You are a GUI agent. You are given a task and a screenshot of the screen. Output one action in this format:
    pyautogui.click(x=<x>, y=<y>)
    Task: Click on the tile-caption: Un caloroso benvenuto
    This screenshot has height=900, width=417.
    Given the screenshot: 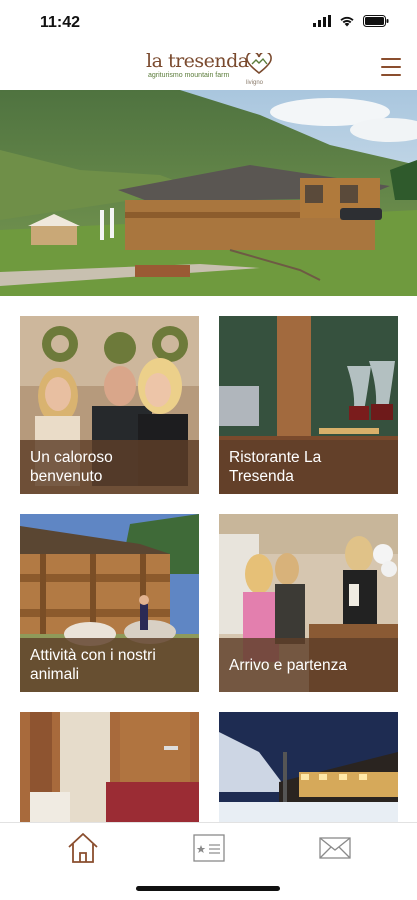 What is the action you would take?
    pyautogui.click(x=109, y=467)
    